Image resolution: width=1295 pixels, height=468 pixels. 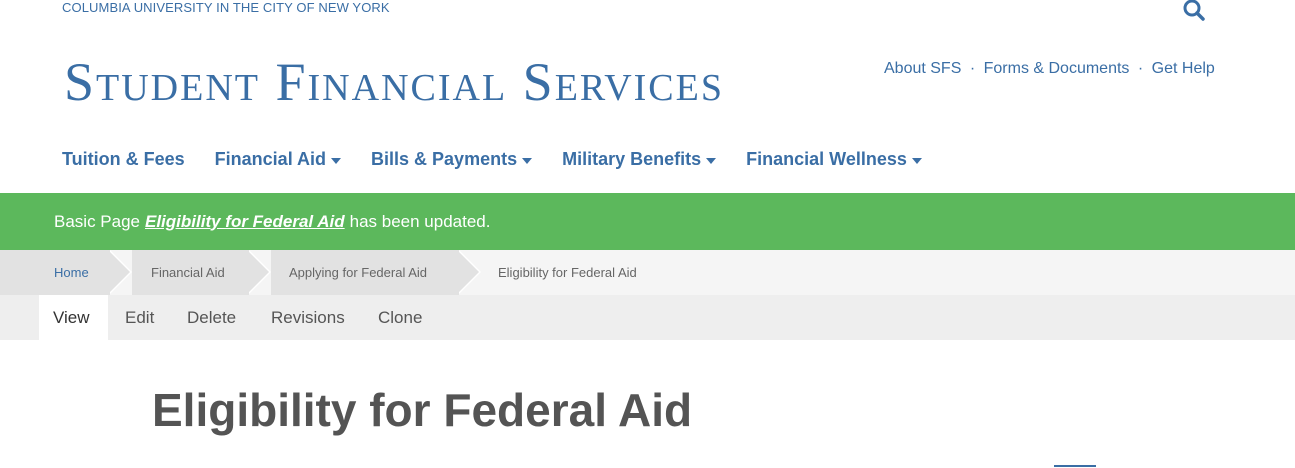 I want to click on breadcrumb-home: Home, so click(x=55, y=272).